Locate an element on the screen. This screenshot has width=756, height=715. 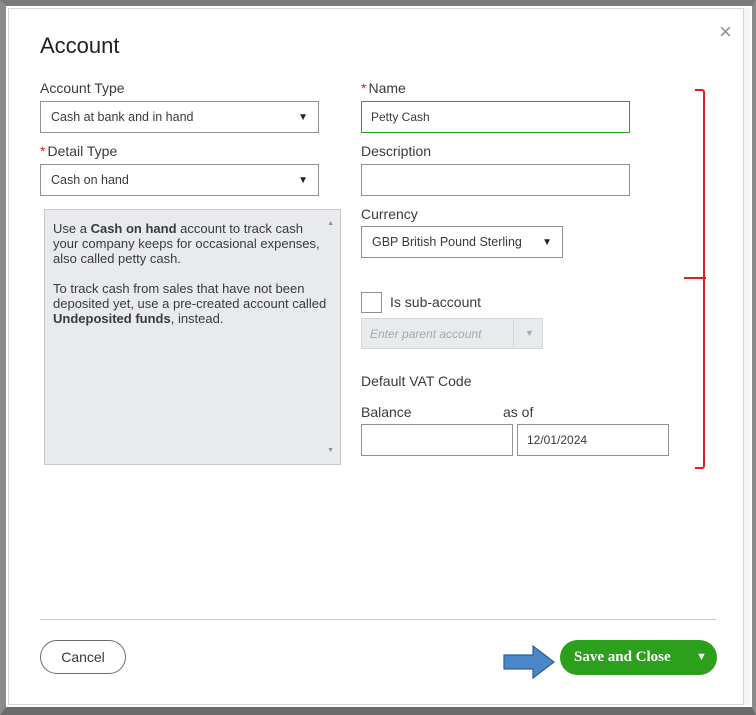
account-type-label: Account Type is located at coordinates (82, 88).